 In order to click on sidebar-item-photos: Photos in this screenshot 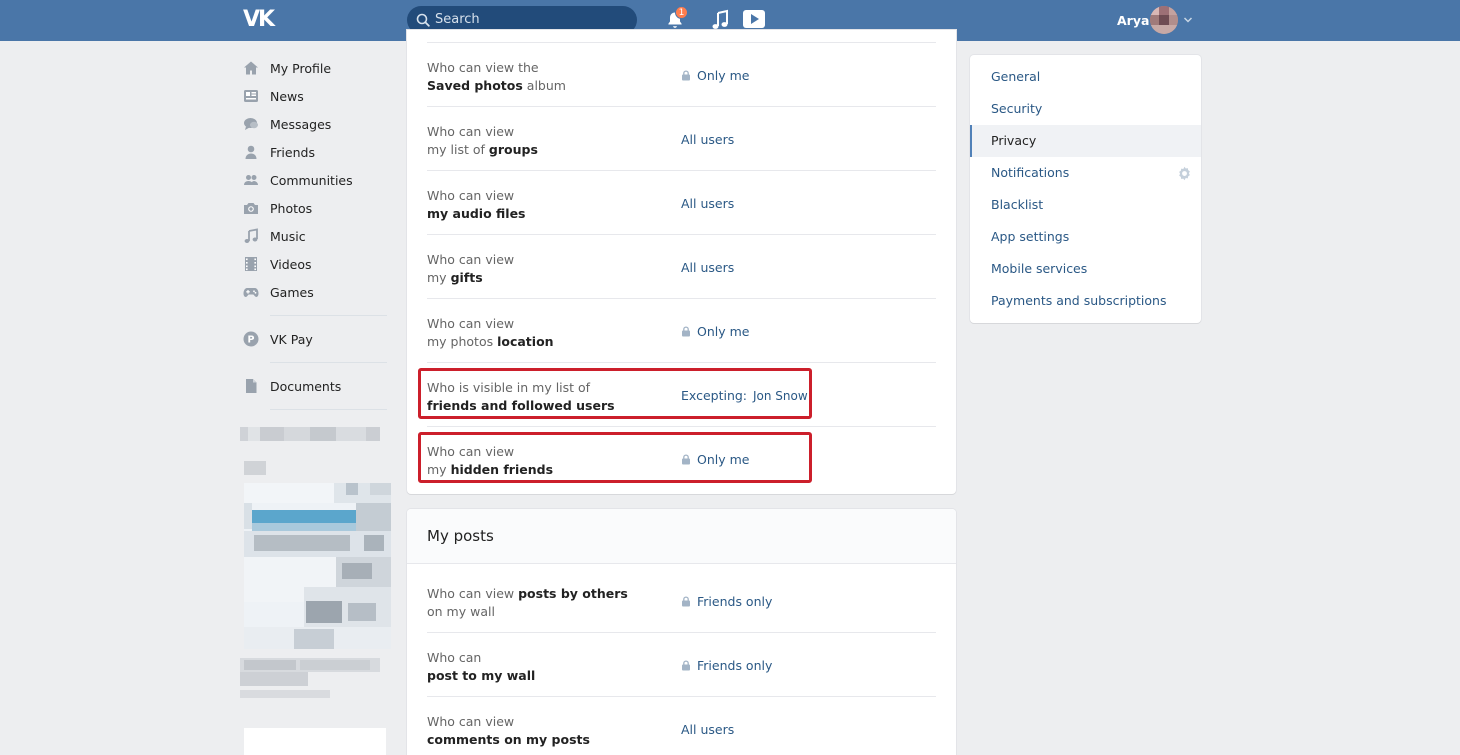, I will do `click(315, 208)`.